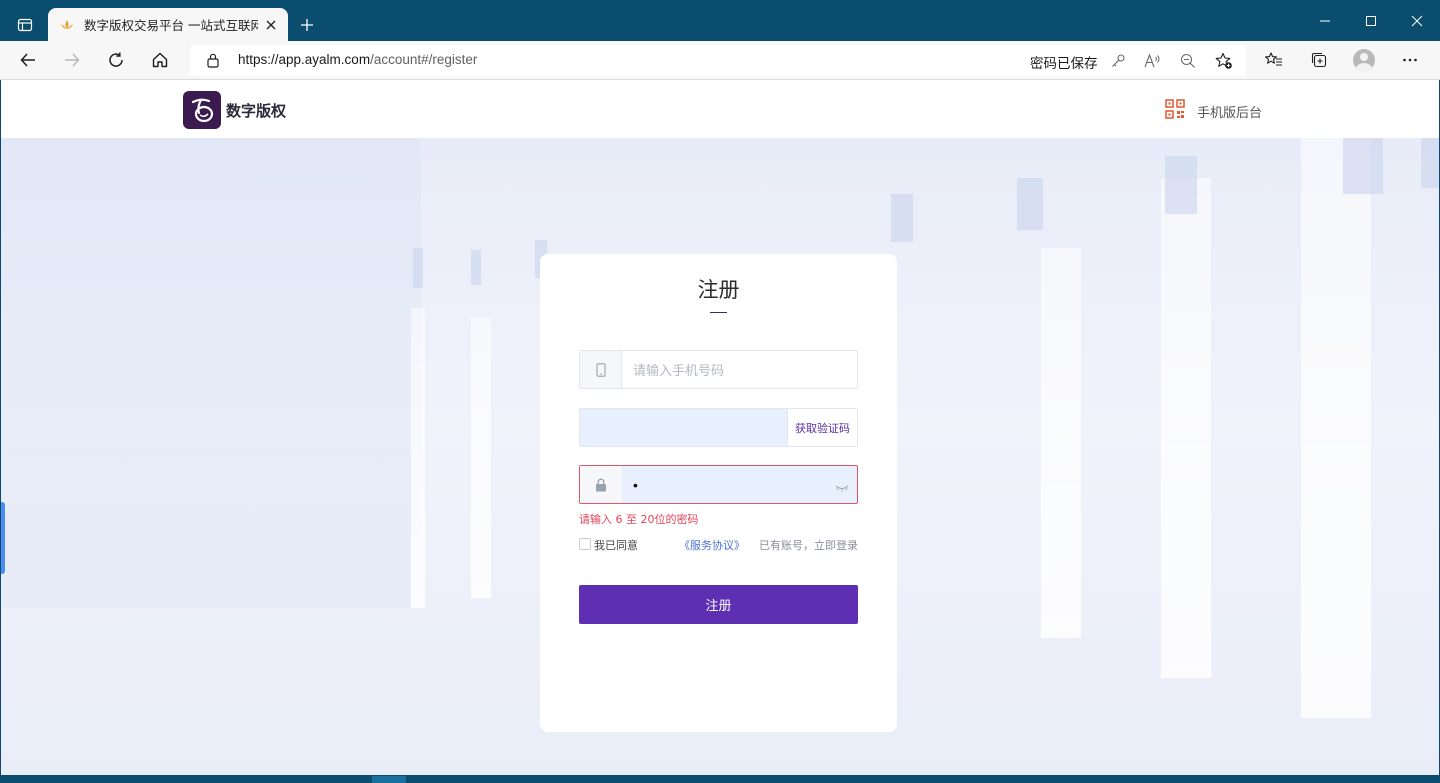 The image size is (1440, 783). Describe the element at coordinates (738, 370) in the screenshot. I see `phone-input` at that location.